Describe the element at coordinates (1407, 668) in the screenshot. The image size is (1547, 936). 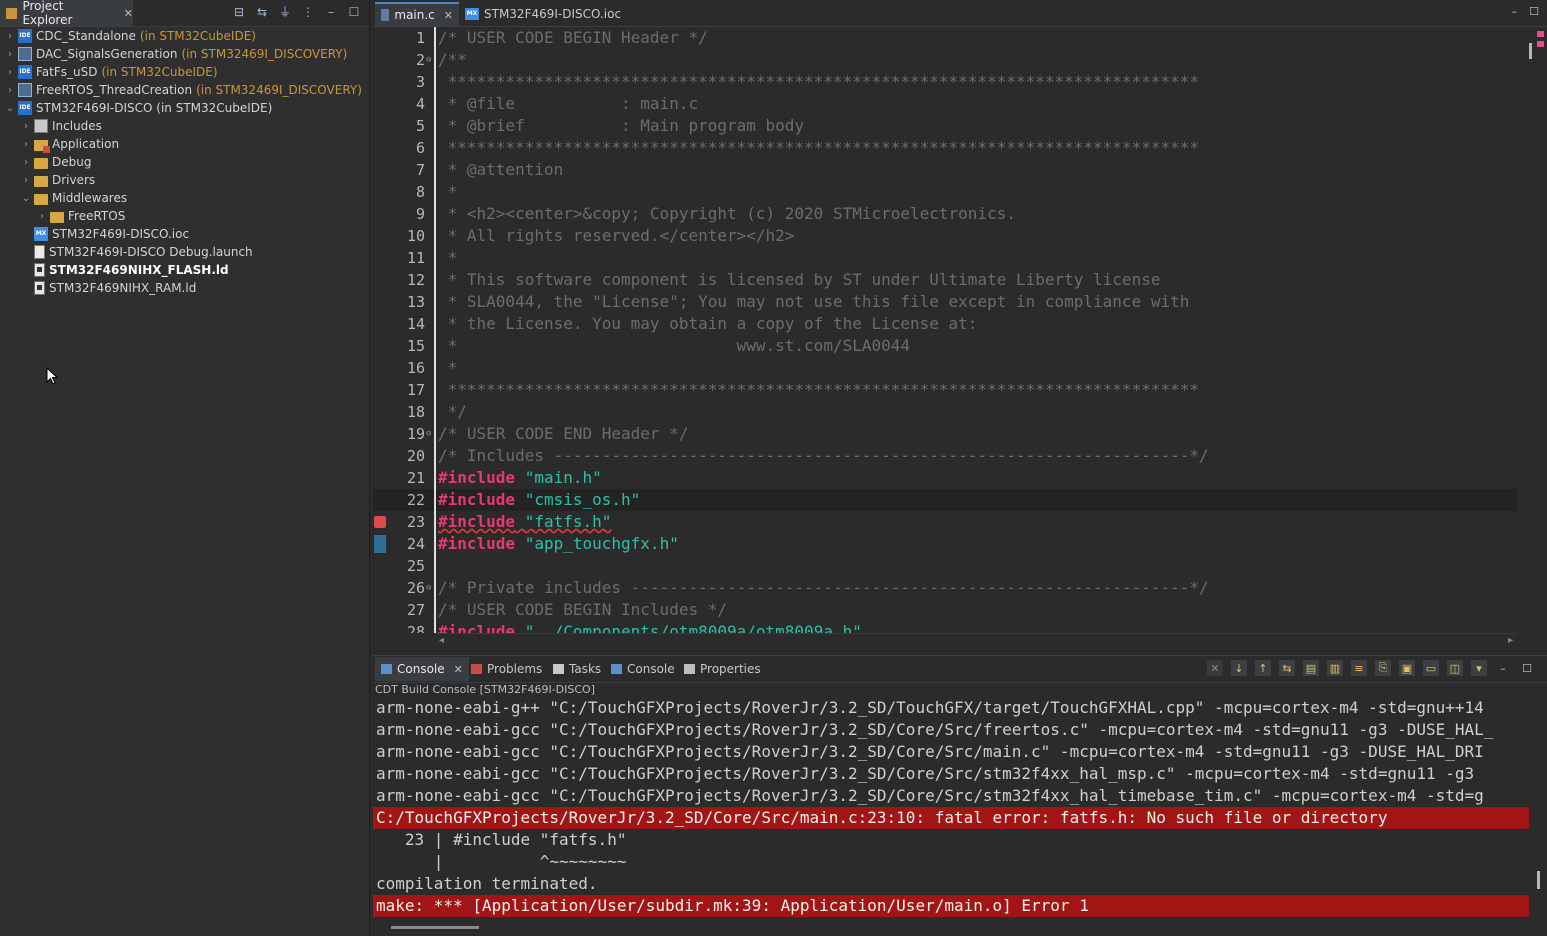
I see `pin-console-icon: ▣` at that location.